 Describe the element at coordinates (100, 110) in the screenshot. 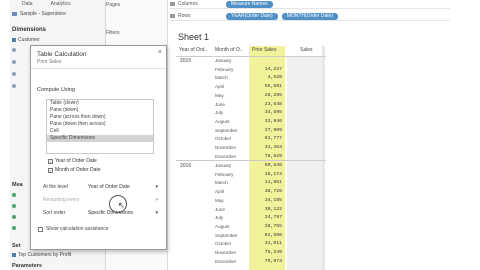

I see `option-pane-down: Pane (down)` at that location.